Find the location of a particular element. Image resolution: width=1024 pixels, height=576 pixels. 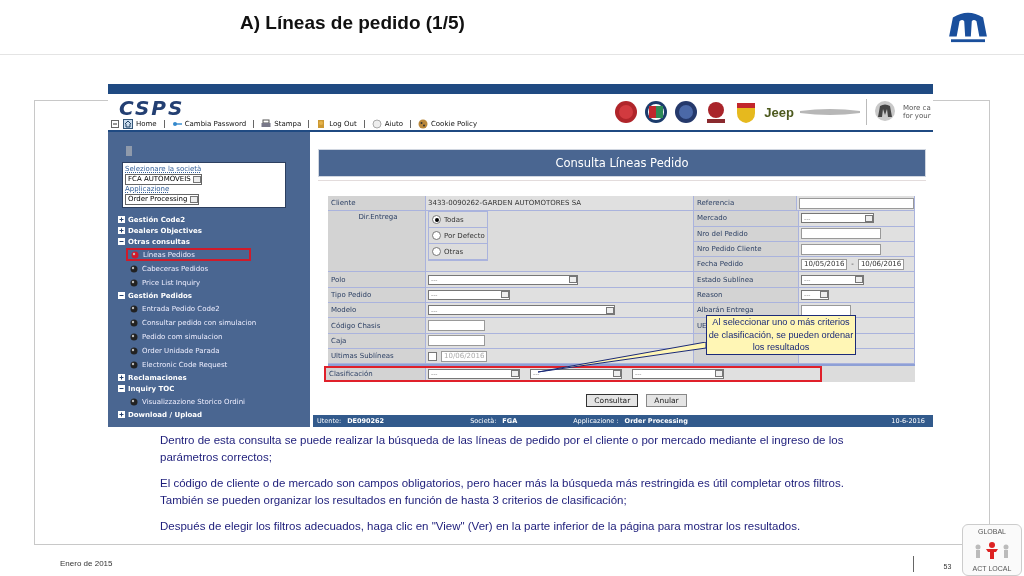

key-icon is located at coordinates (176, 124).